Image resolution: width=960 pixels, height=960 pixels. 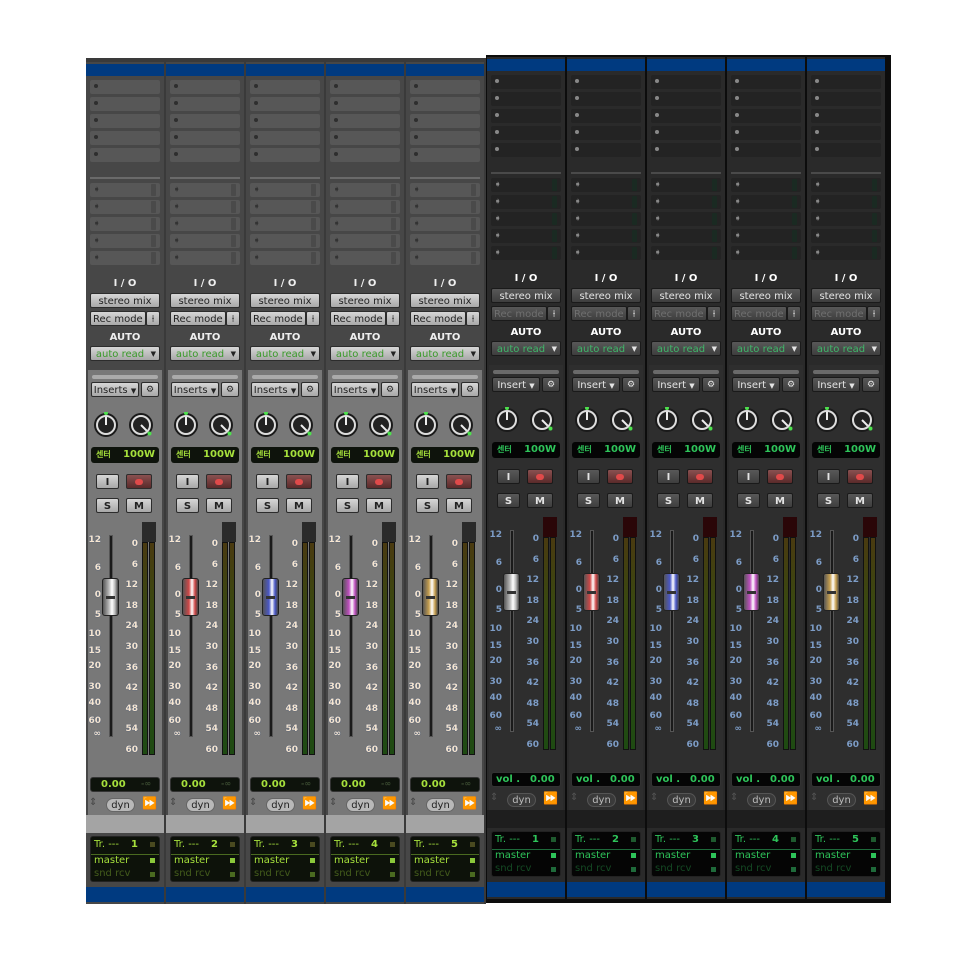 What do you see at coordinates (596, 384) in the screenshot?
I see `inserts-menu-button: Insert ▼` at bounding box center [596, 384].